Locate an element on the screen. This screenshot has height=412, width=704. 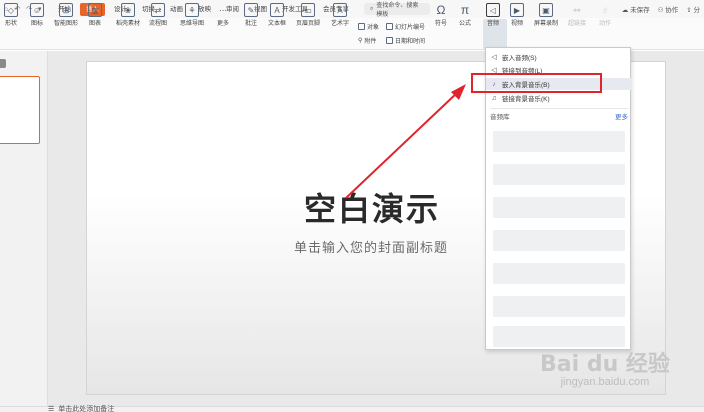
omega-icon: Ω is located at coordinates (441, 10).